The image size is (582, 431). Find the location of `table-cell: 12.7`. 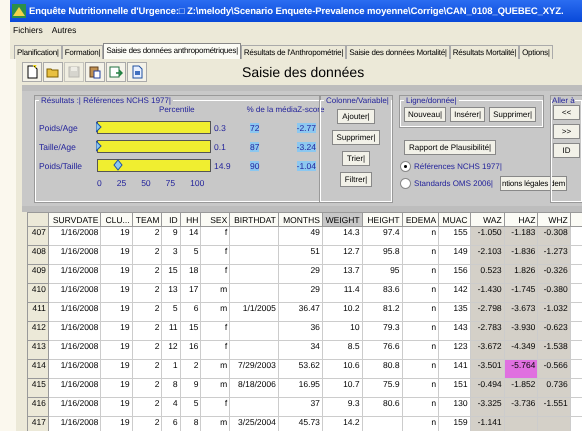

table-cell: 12.7 is located at coordinates (342, 255).